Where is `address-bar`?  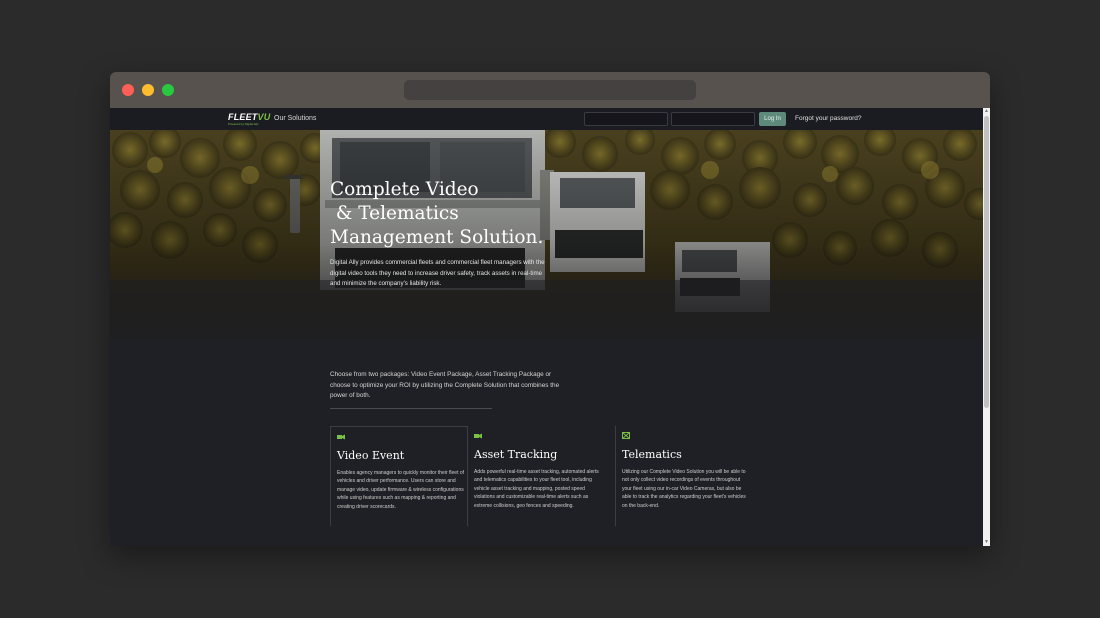
address-bar is located at coordinates (550, 90).